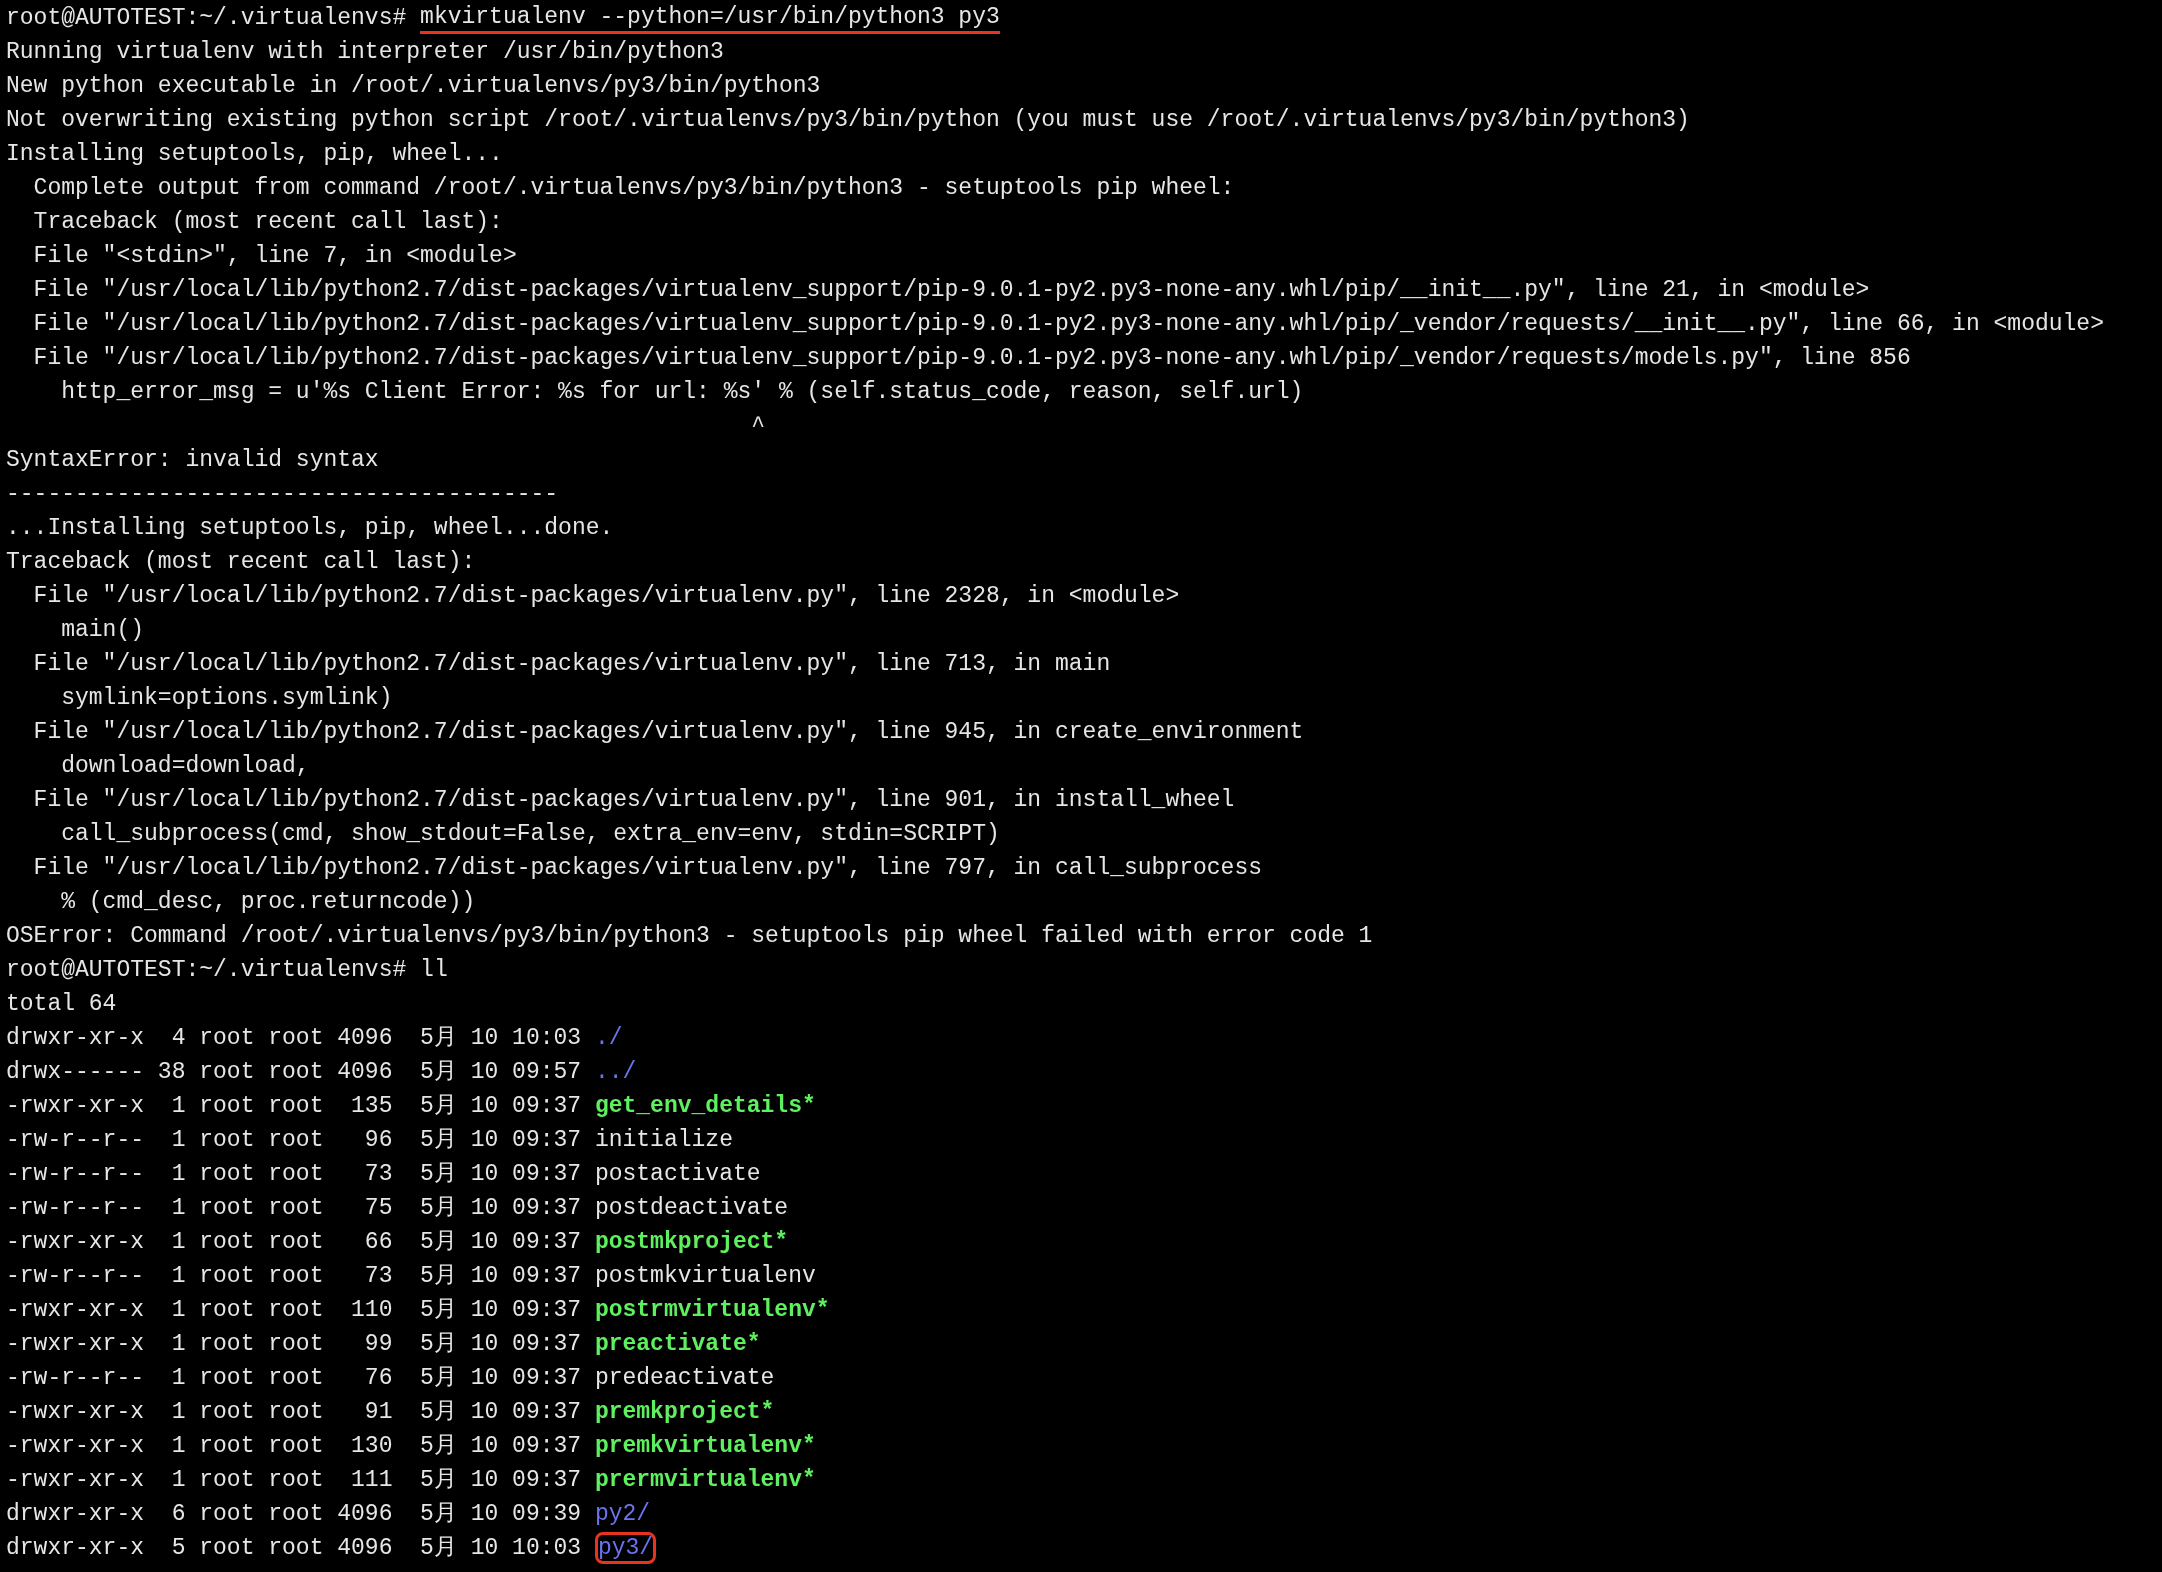 The image size is (2162, 1572). Describe the element at coordinates (691, 1242) in the screenshot. I see `file-name: postmkproject*` at that location.